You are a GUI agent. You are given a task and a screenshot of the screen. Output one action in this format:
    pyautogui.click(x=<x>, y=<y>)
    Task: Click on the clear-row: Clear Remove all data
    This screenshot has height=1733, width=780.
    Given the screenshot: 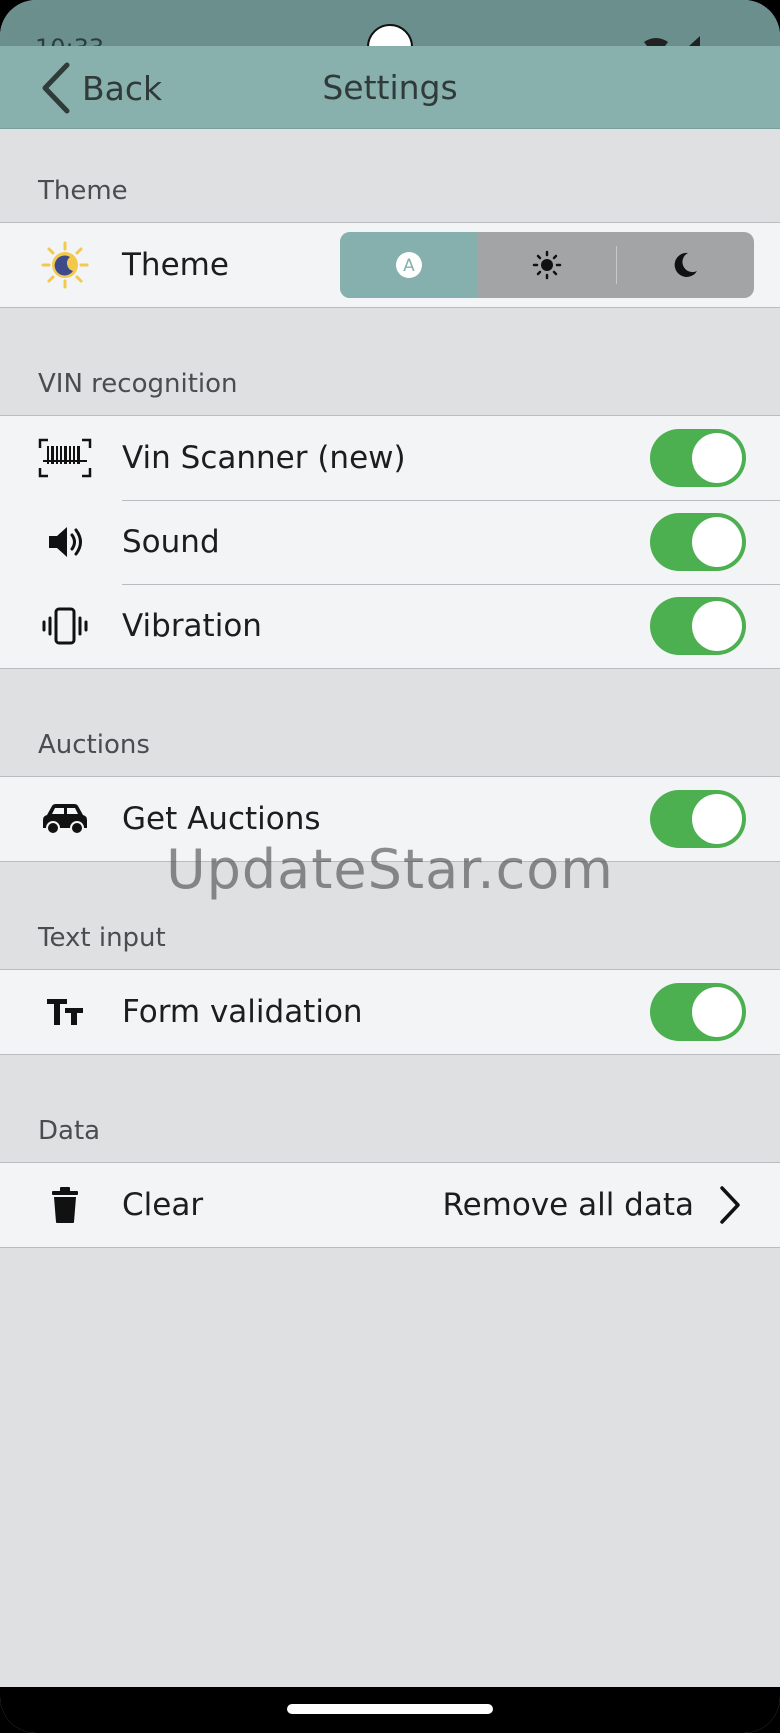 What is the action you would take?
    pyautogui.click(x=390, y=1205)
    